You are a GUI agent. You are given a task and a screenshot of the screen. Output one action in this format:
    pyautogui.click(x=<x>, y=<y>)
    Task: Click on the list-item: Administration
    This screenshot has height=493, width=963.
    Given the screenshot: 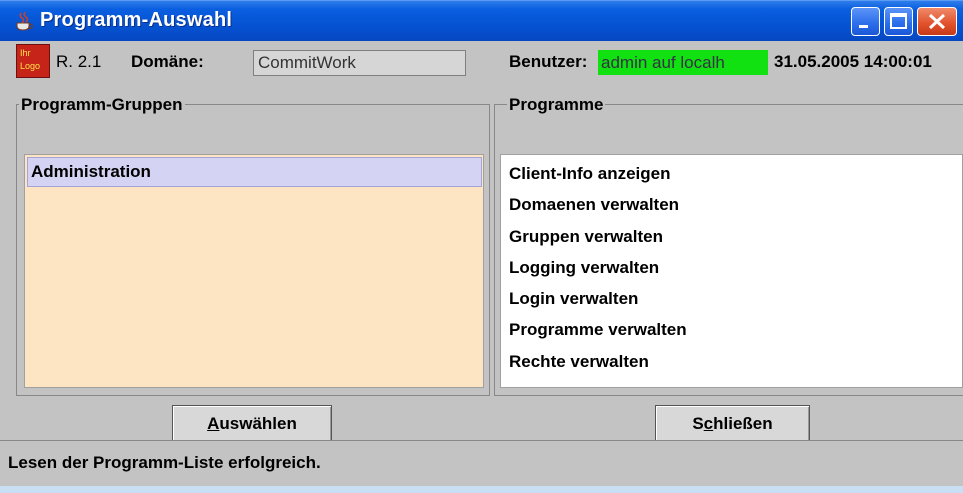 What is the action you would take?
    pyautogui.click(x=254, y=172)
    